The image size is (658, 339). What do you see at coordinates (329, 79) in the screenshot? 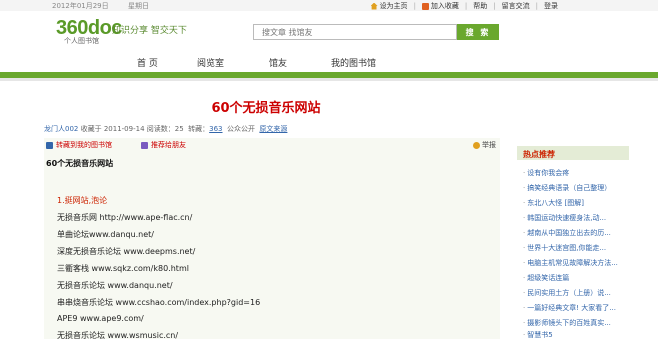
I see `nav-shadow` at bounding box center [329, 79].